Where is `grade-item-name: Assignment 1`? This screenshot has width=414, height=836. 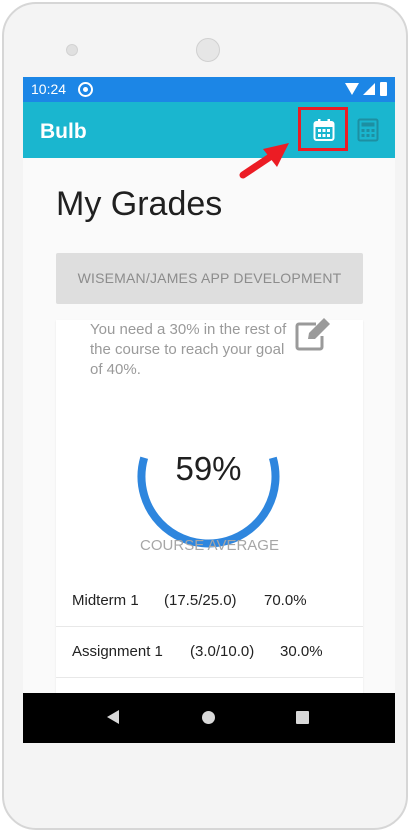 grade-item-name: Assignment 1 is located at coordinates (117, 651).